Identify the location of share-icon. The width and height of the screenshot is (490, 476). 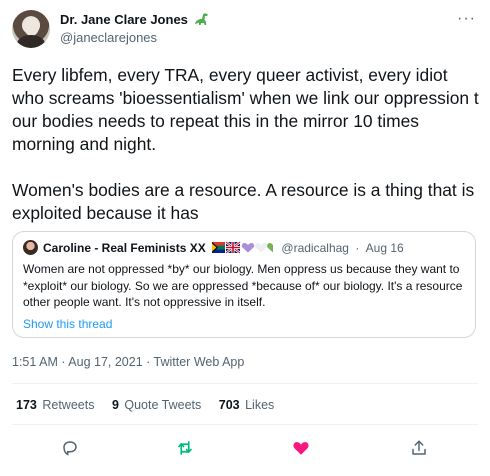
(419, 447).